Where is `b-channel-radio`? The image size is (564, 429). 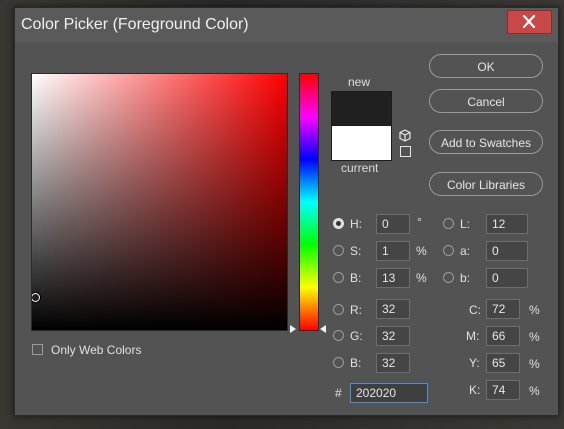
b-channel-radio is located at coordinates (448, 277).